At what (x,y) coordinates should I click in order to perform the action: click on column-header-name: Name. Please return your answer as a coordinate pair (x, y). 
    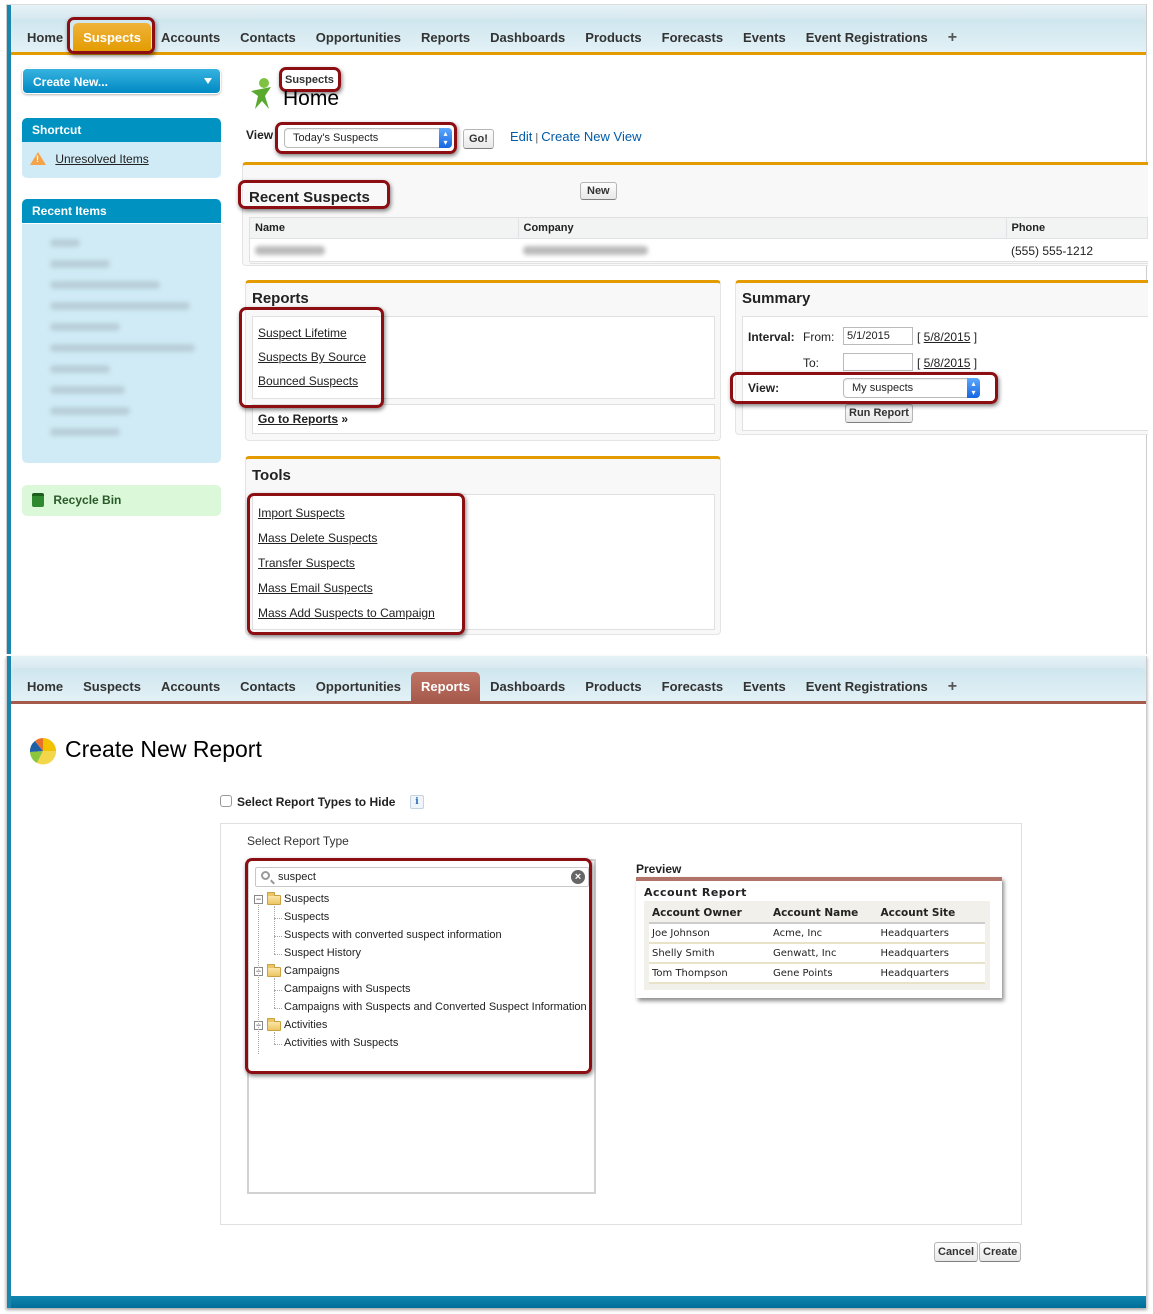
    Looking at the image, I should click on (384, 228).